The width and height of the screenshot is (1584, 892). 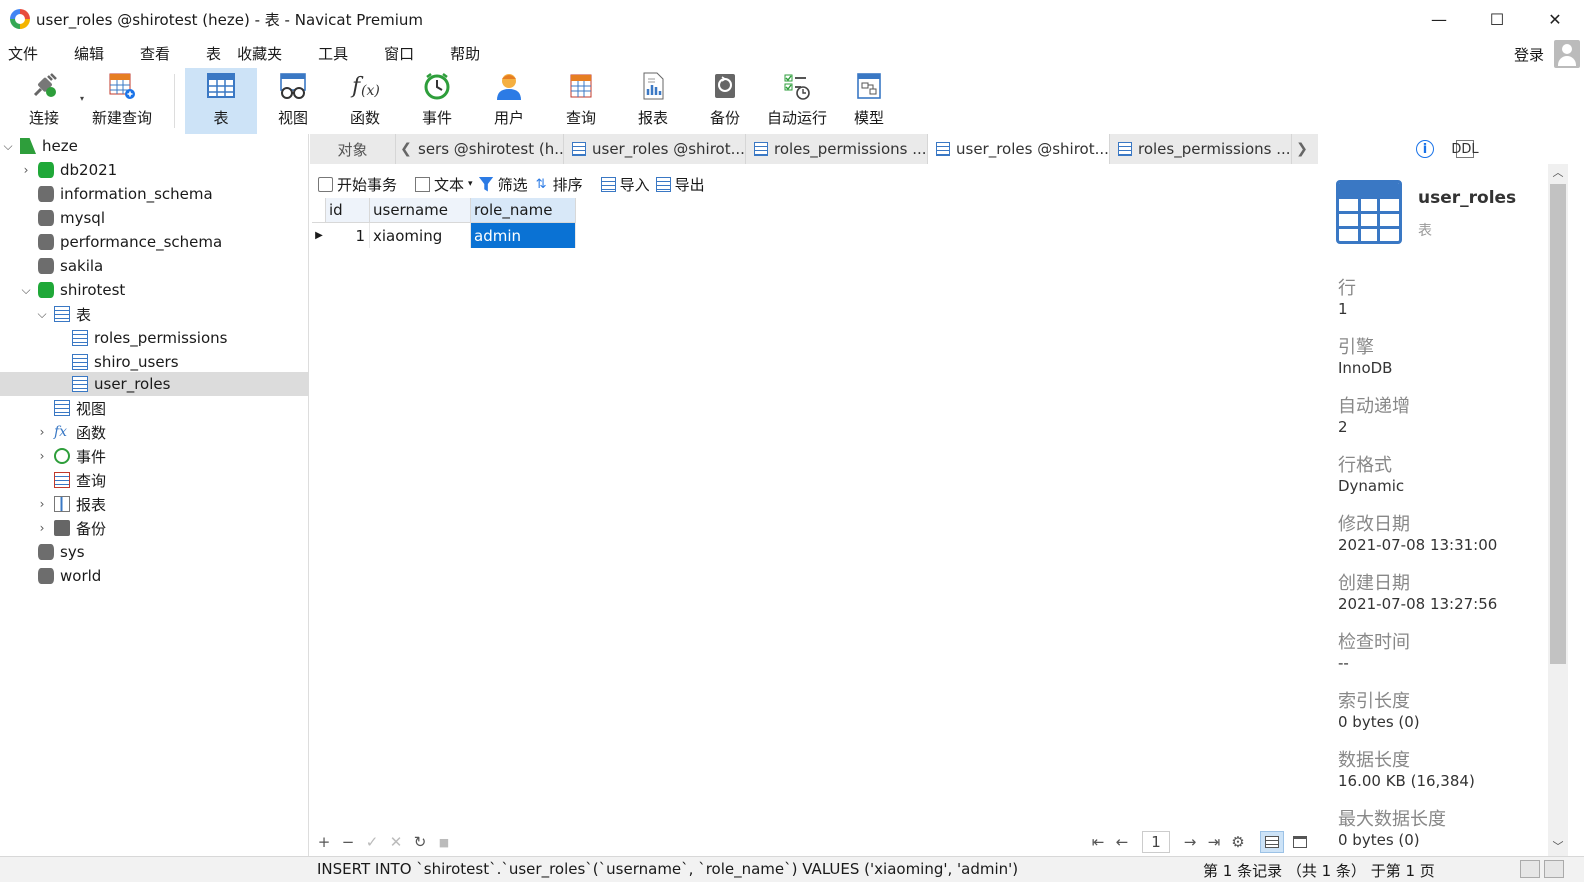 What do you see at coordinates (154, 576) in the screenshot?
I see `tree-item-world: world` at bounding box center [154, 576].